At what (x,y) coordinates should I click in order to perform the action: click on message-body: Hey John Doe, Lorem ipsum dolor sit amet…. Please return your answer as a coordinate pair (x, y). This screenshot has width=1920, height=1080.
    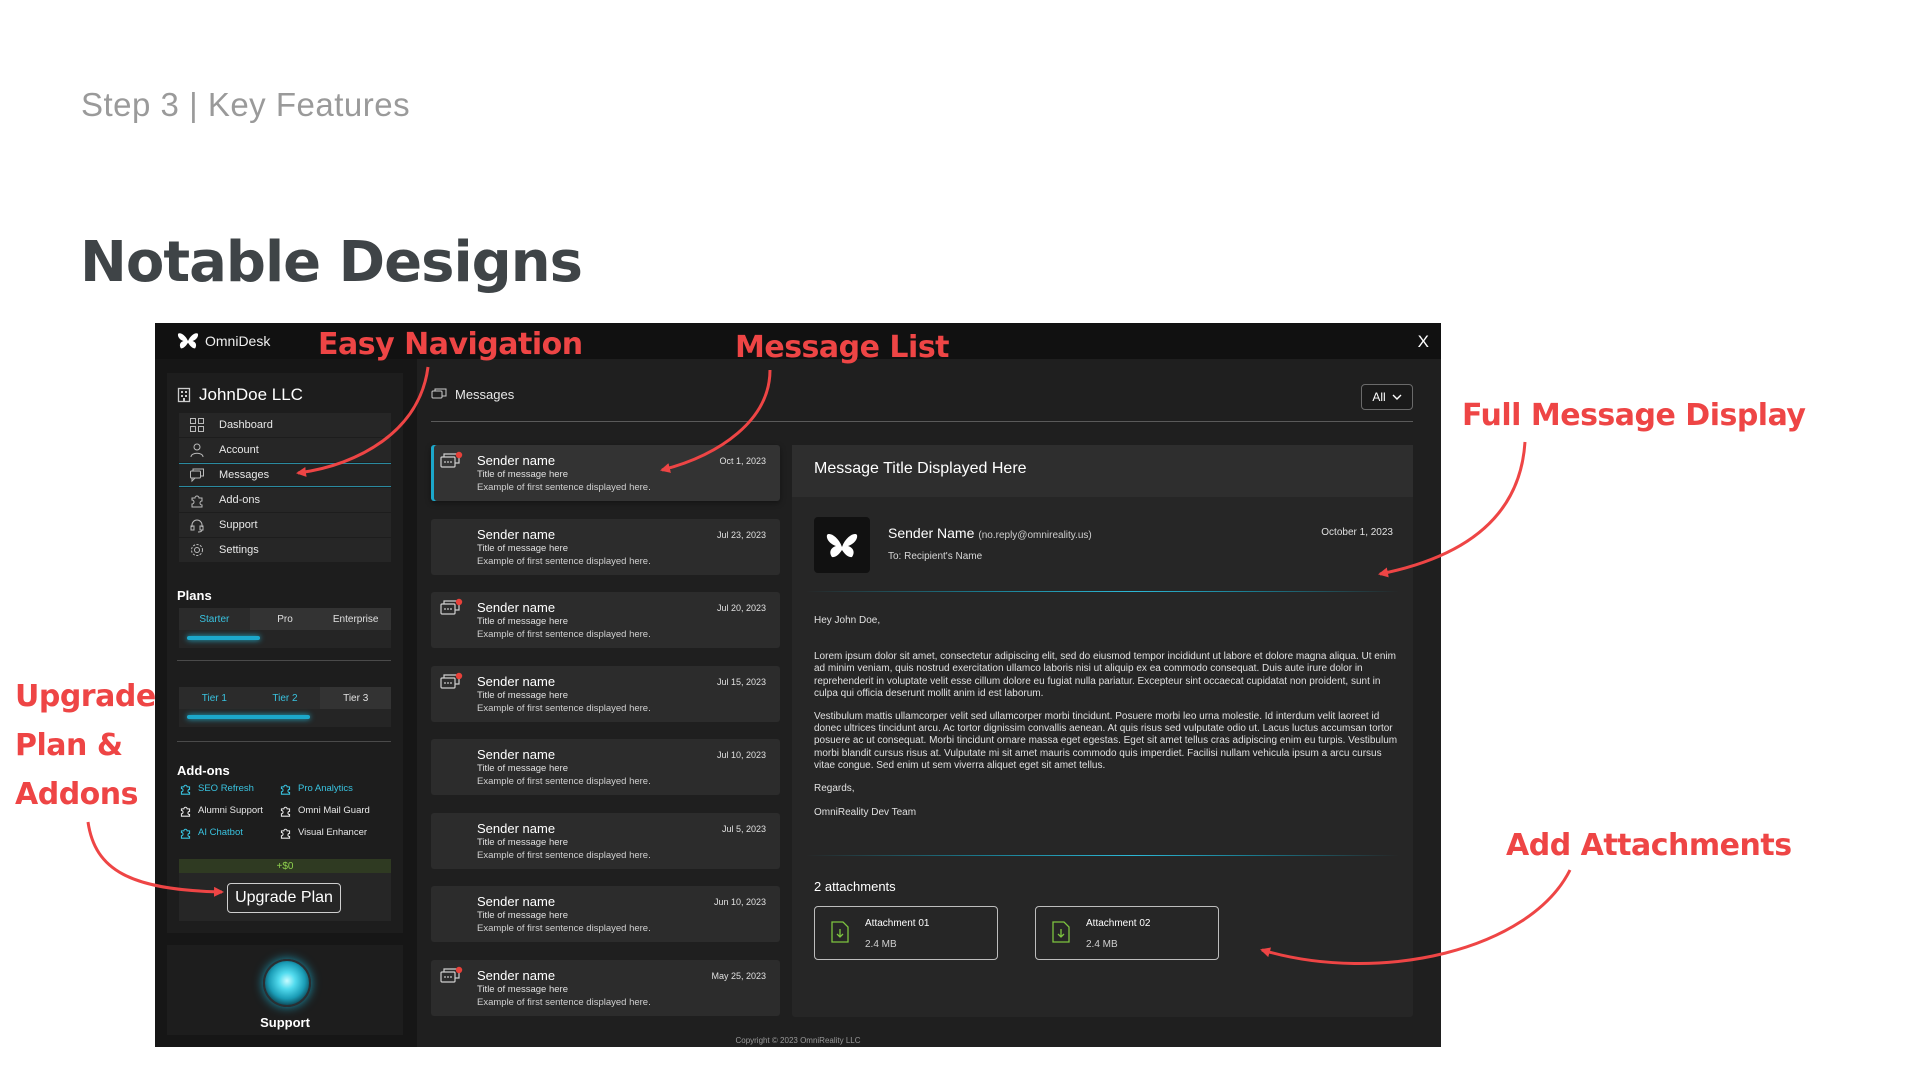
    Looking at the image, I should click on (1109, 722).